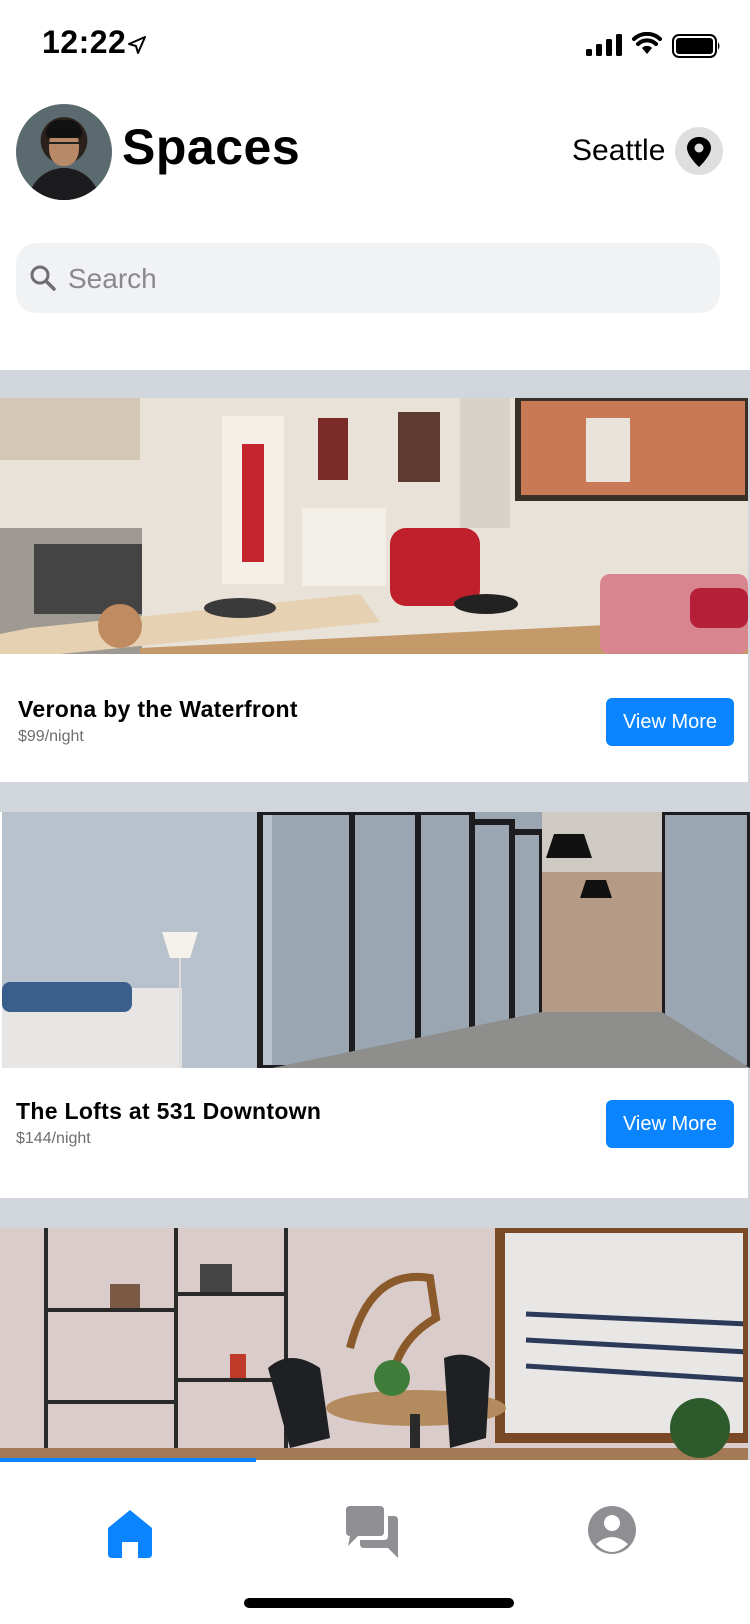 This screenshot has height=1624, width=750. Describe the element at coordinates (158, 709) in the screenshot. I see `listing-title: Verona by the Waterfront` at that location.